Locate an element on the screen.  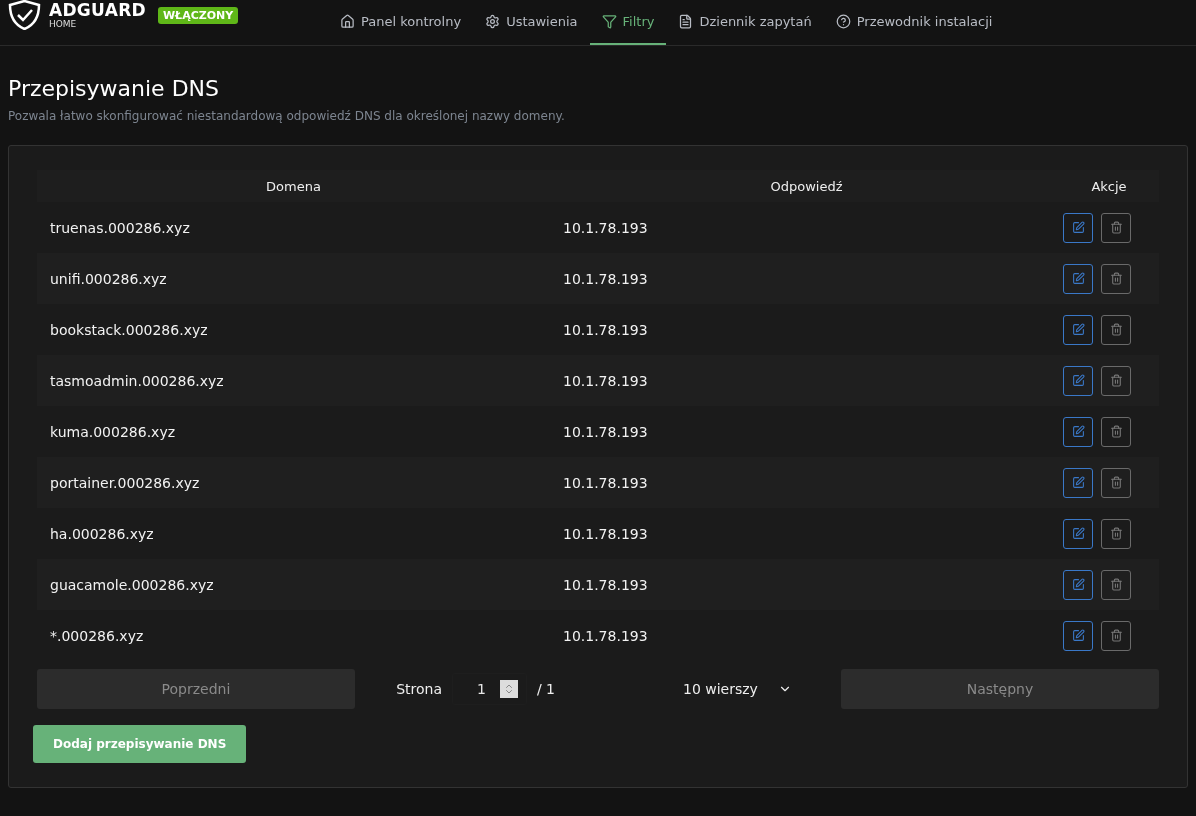
column-header: Domena is located at coordinates (293, 186).